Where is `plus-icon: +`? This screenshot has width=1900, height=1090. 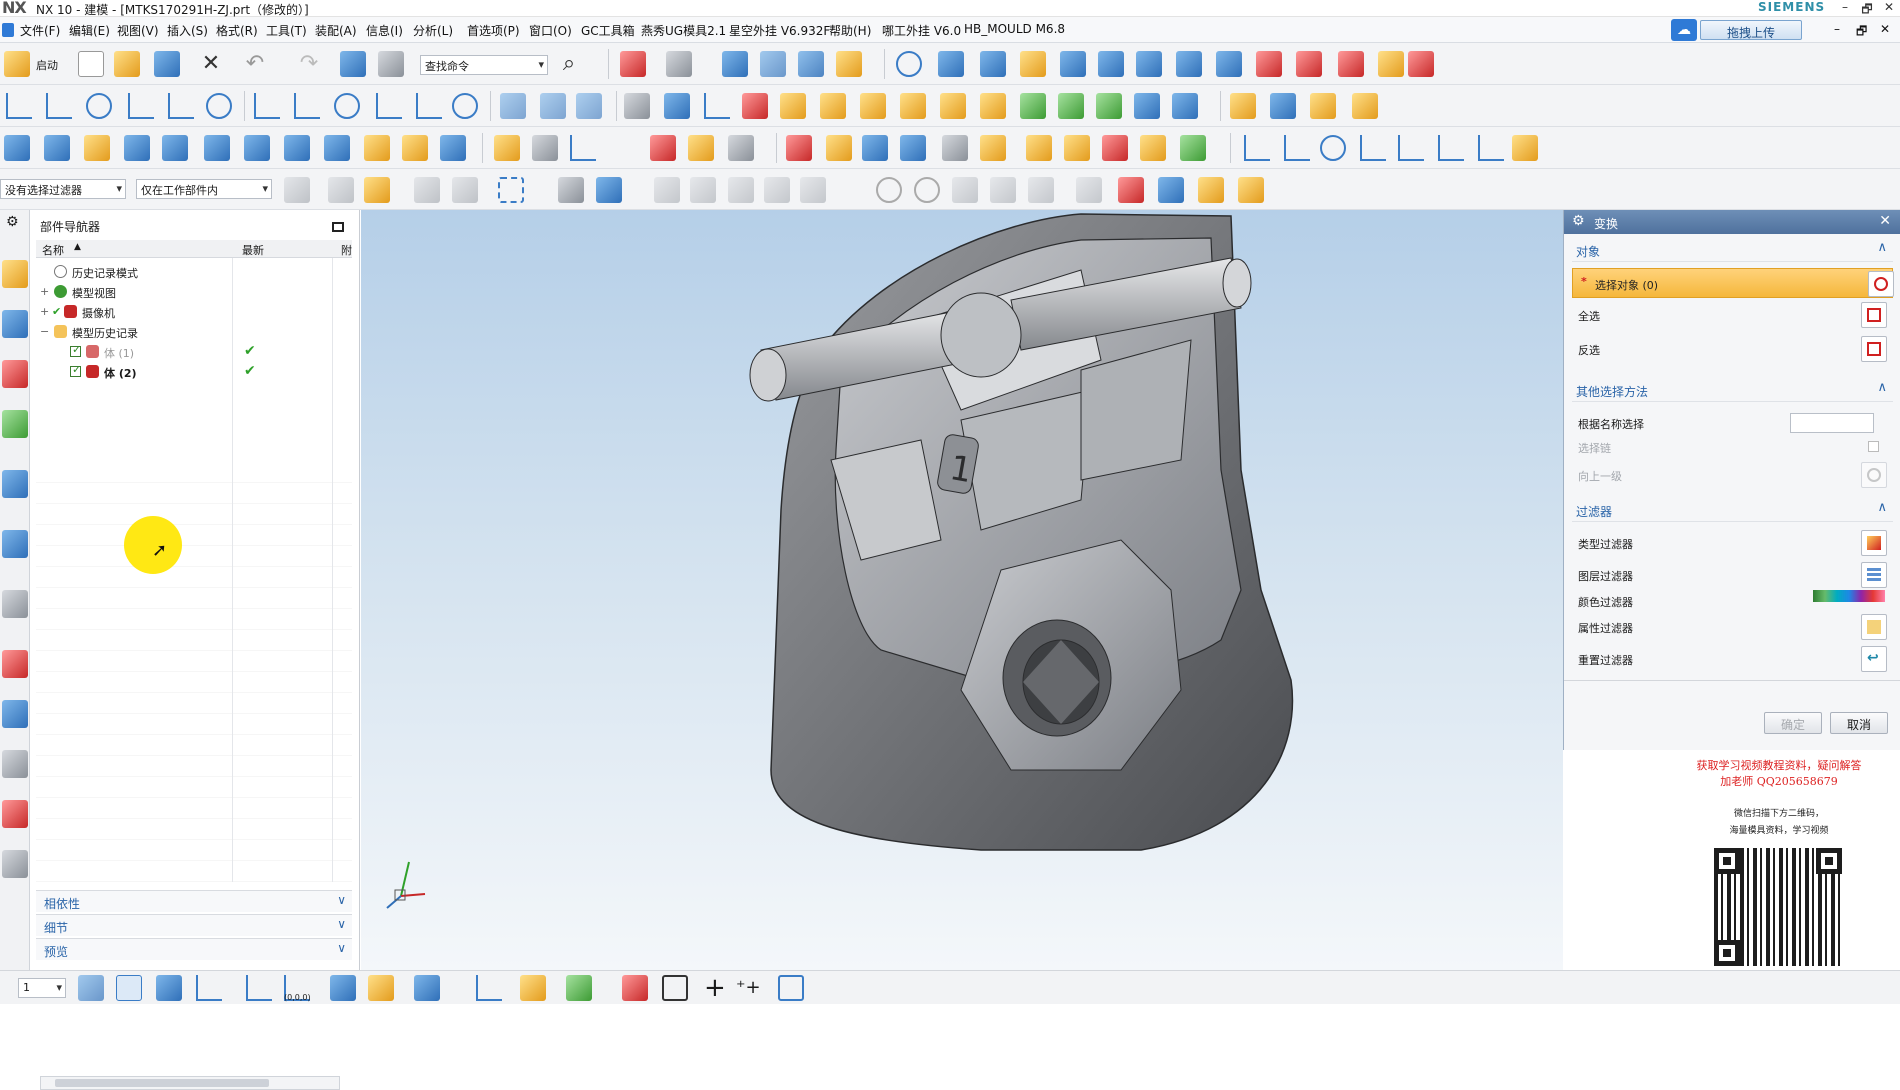
plus-icon: + is located at coordinates (715, 988).